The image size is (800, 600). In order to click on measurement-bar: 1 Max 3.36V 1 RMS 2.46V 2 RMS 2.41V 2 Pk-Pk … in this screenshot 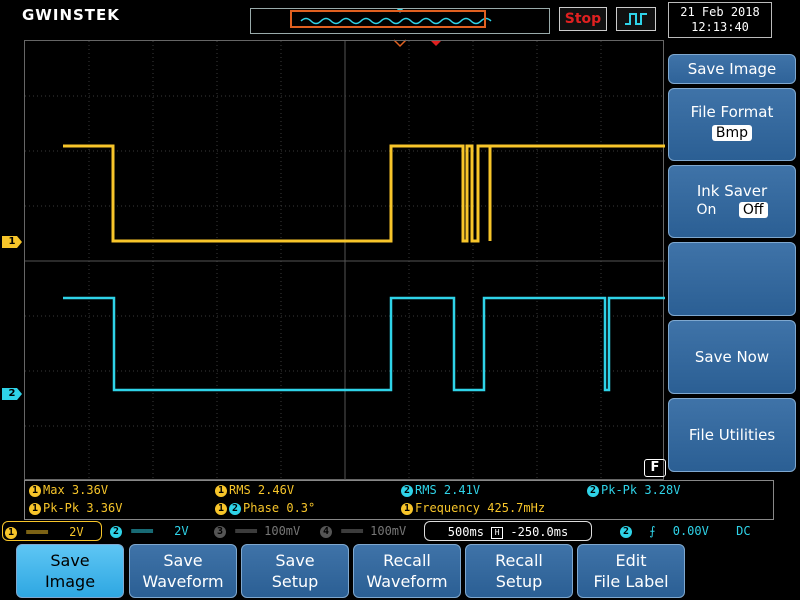, I will do `click(399, 500)`.